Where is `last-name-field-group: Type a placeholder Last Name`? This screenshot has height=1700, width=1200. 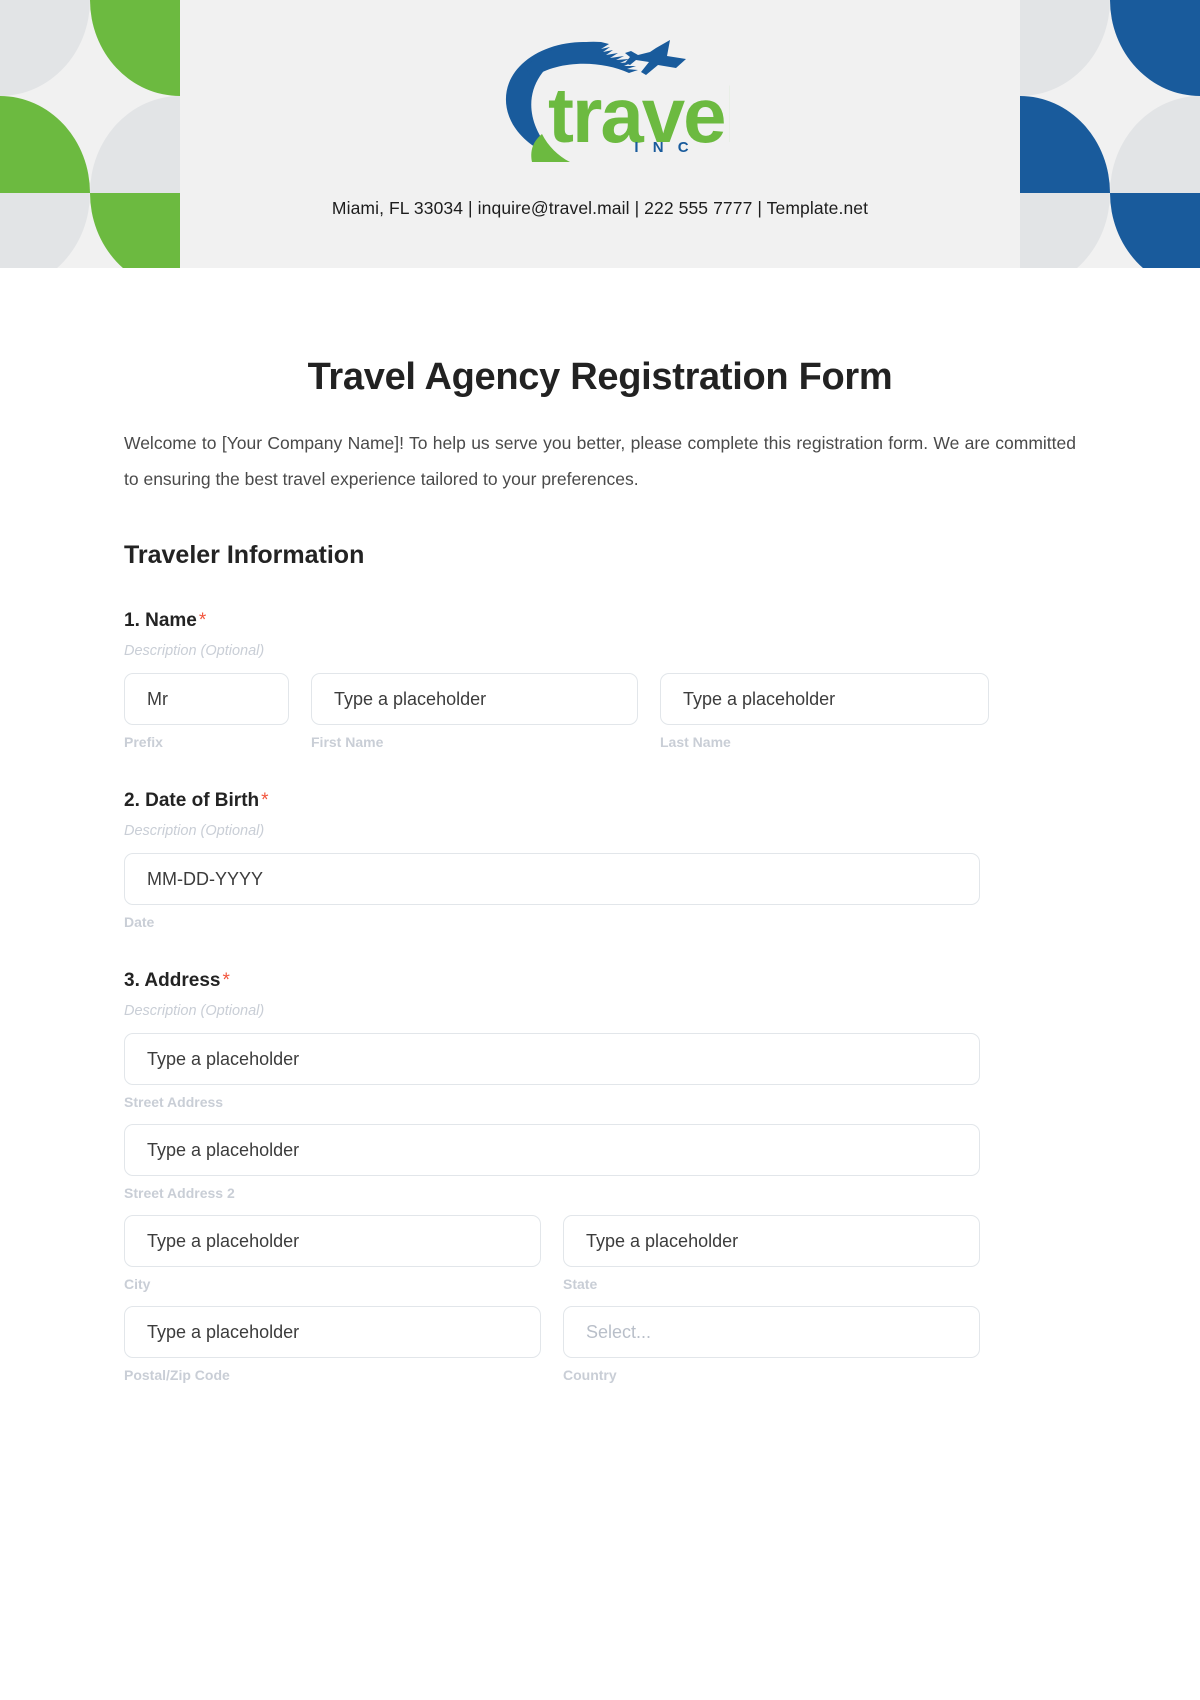 last-name-field-group: Type a placeholder Last Name is located at coordinates (824, 711).